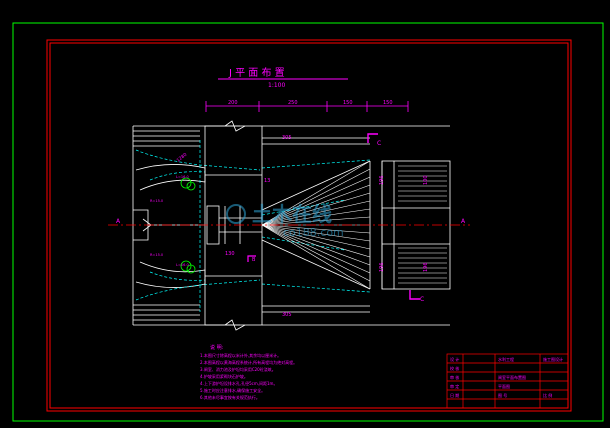 This screenshot has height=428, width=610. I want to click on section-c-top: C, so click(379, 143).